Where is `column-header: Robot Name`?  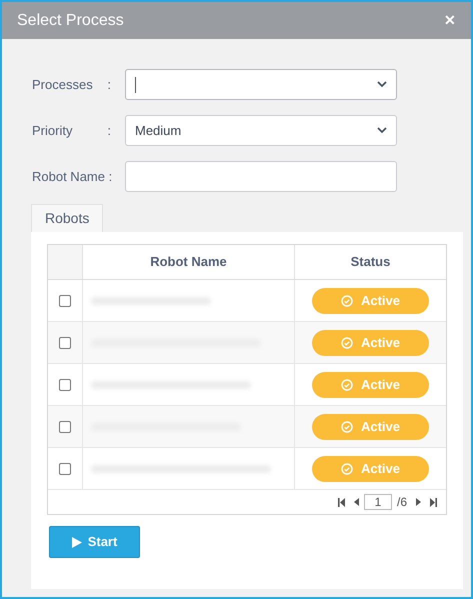
column-header: Robot Name is located at coordinates (189, 262).